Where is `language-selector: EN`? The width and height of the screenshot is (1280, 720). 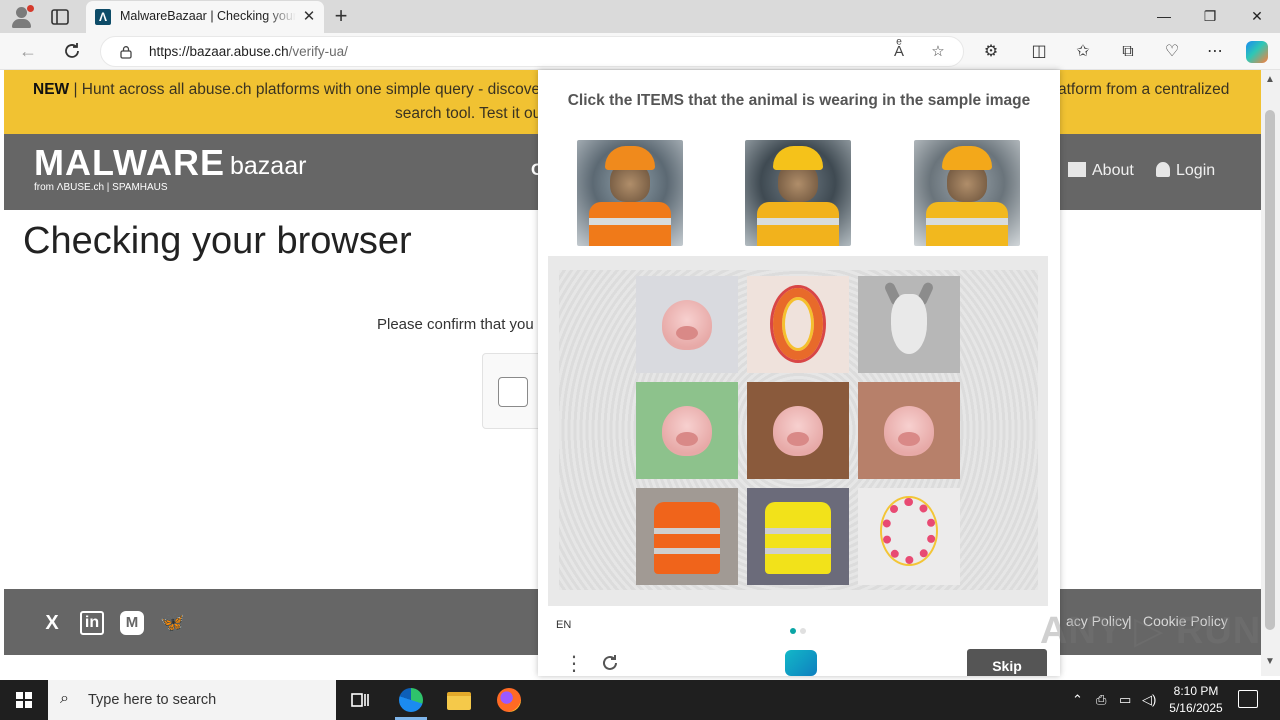 language-selector: EN is located at coordinates (563, 625).